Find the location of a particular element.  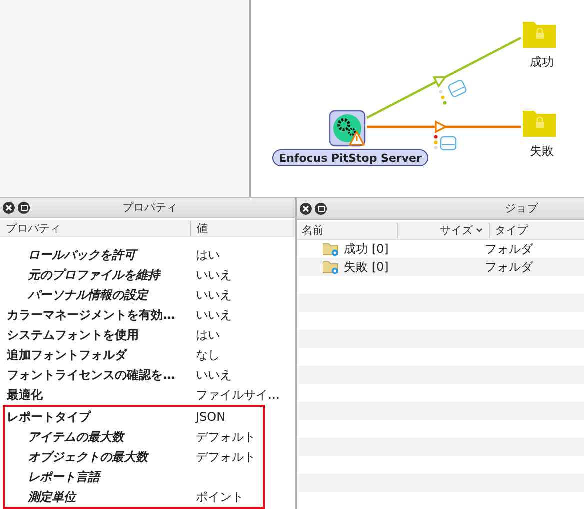

property-name: 測定単位 is located at coordinates (100, 497).